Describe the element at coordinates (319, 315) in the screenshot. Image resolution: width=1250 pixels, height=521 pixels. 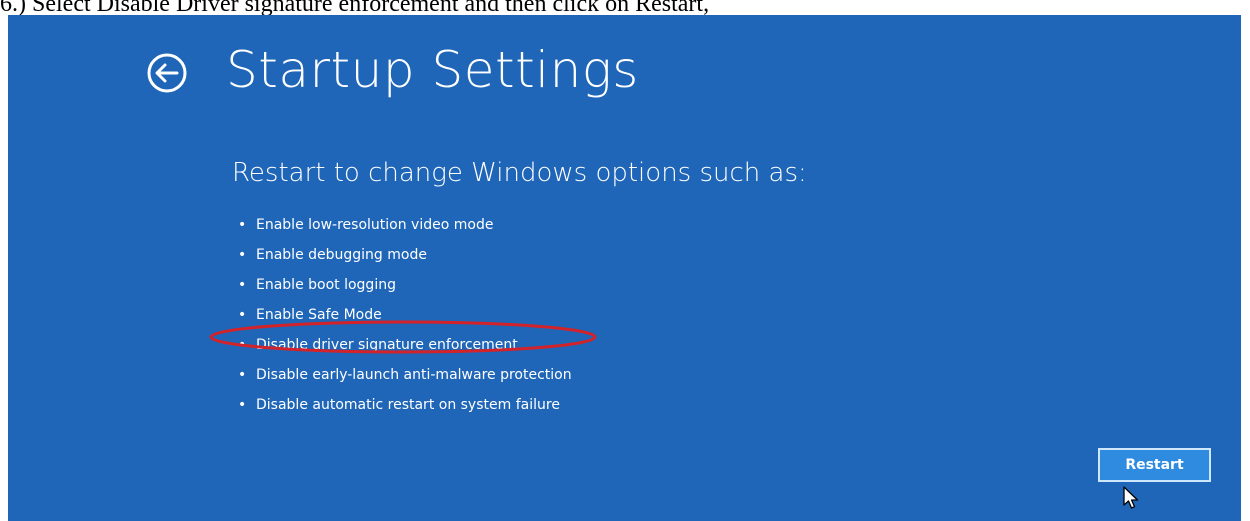
I see `option-label: Enable Safe Mode` at that location.